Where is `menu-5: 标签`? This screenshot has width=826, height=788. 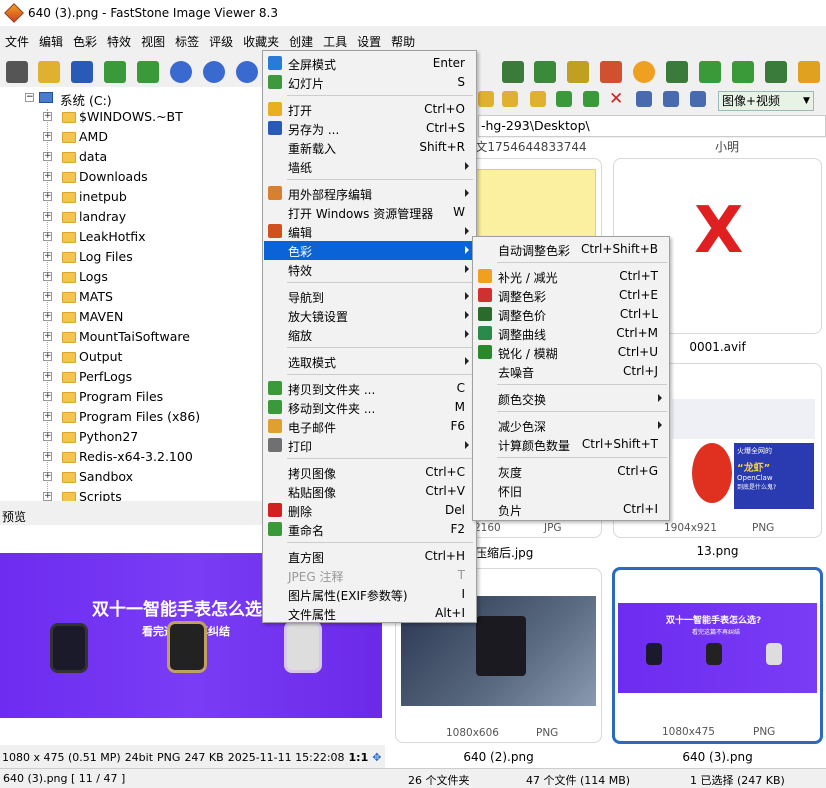 menu-5: 标签 is located at coordinates (187, 41).